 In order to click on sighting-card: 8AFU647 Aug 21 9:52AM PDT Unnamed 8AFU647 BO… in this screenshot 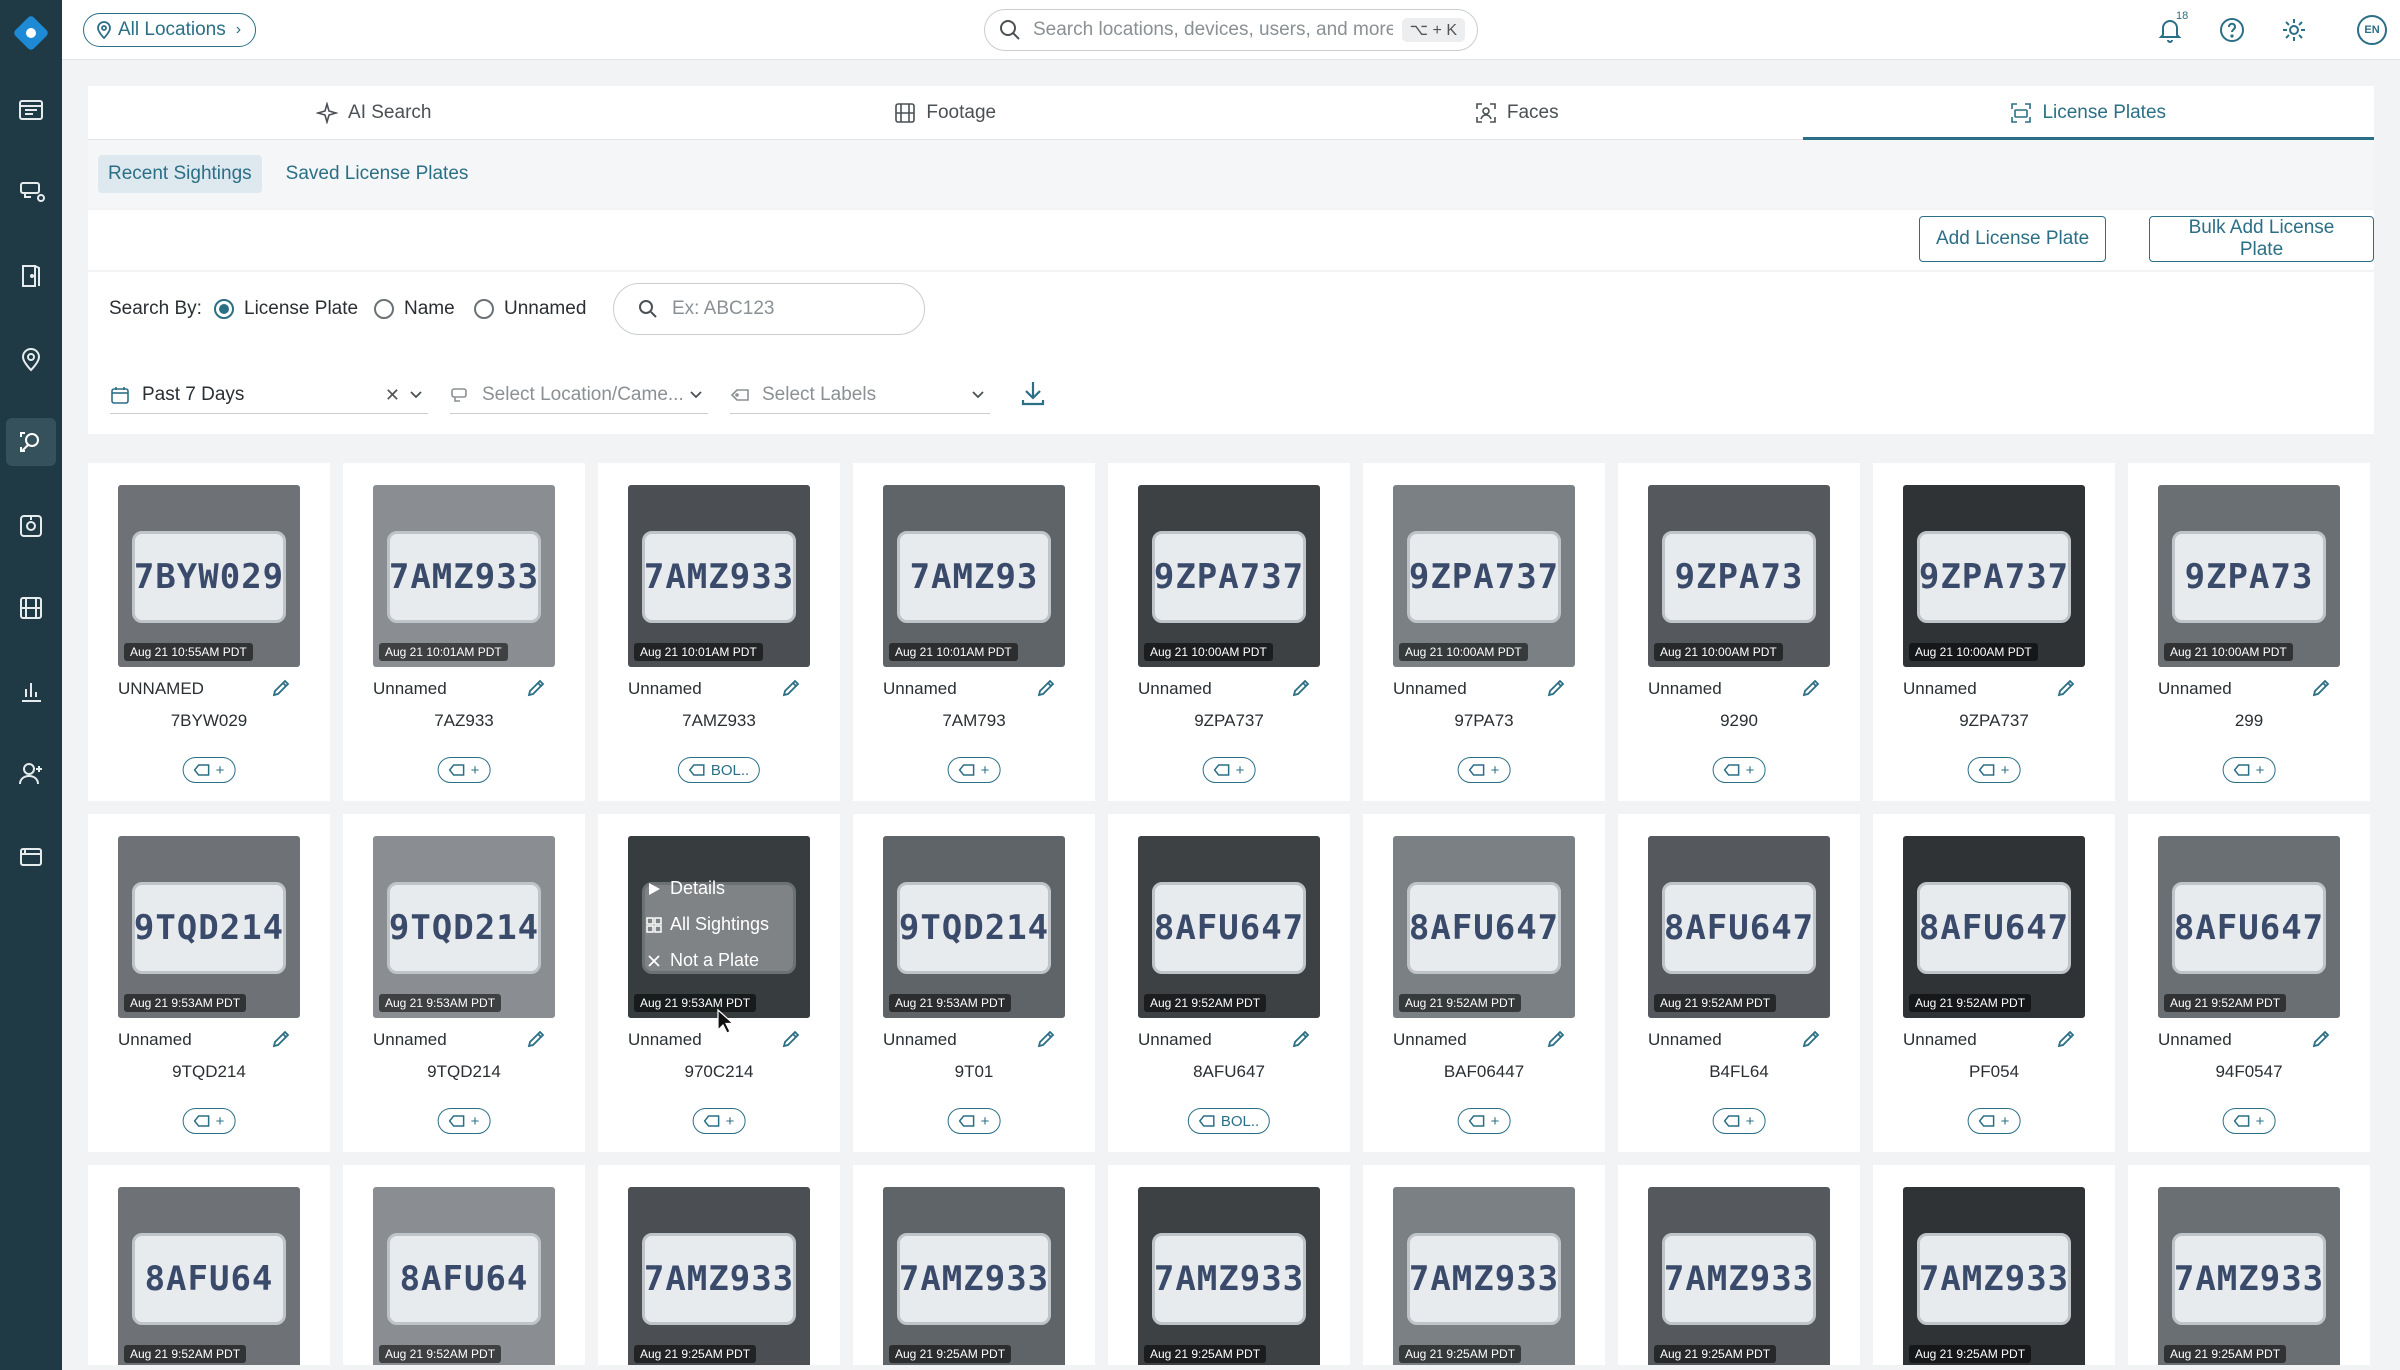, I will do `click(1229, 983)`.